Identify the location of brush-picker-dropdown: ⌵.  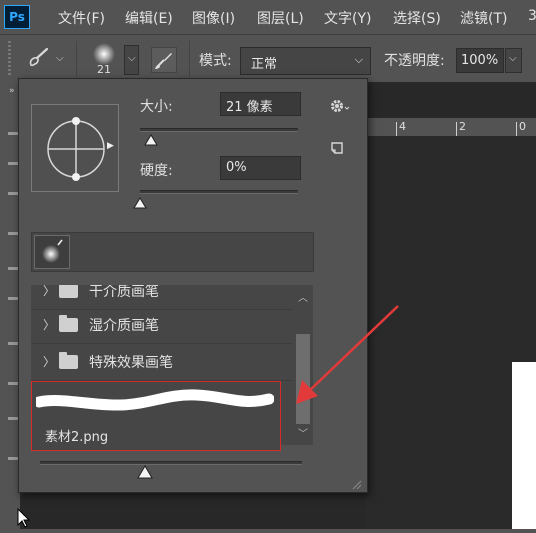
(131, 60).